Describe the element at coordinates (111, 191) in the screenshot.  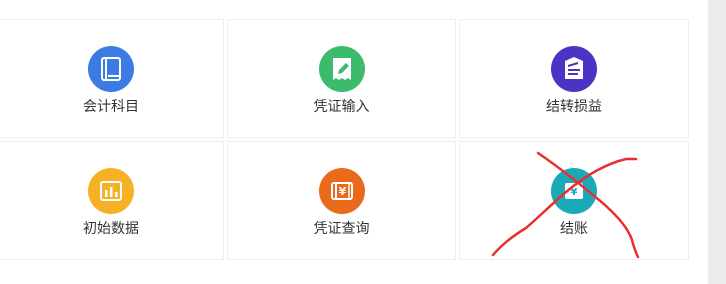
I see `bar-chart-icon` at that location.